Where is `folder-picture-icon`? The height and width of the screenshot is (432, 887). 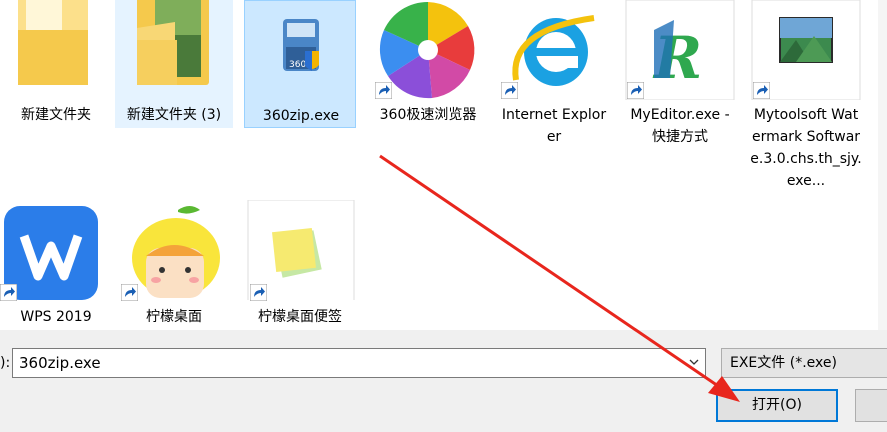
folder-picture-icon is located at coordinates (173, 42).